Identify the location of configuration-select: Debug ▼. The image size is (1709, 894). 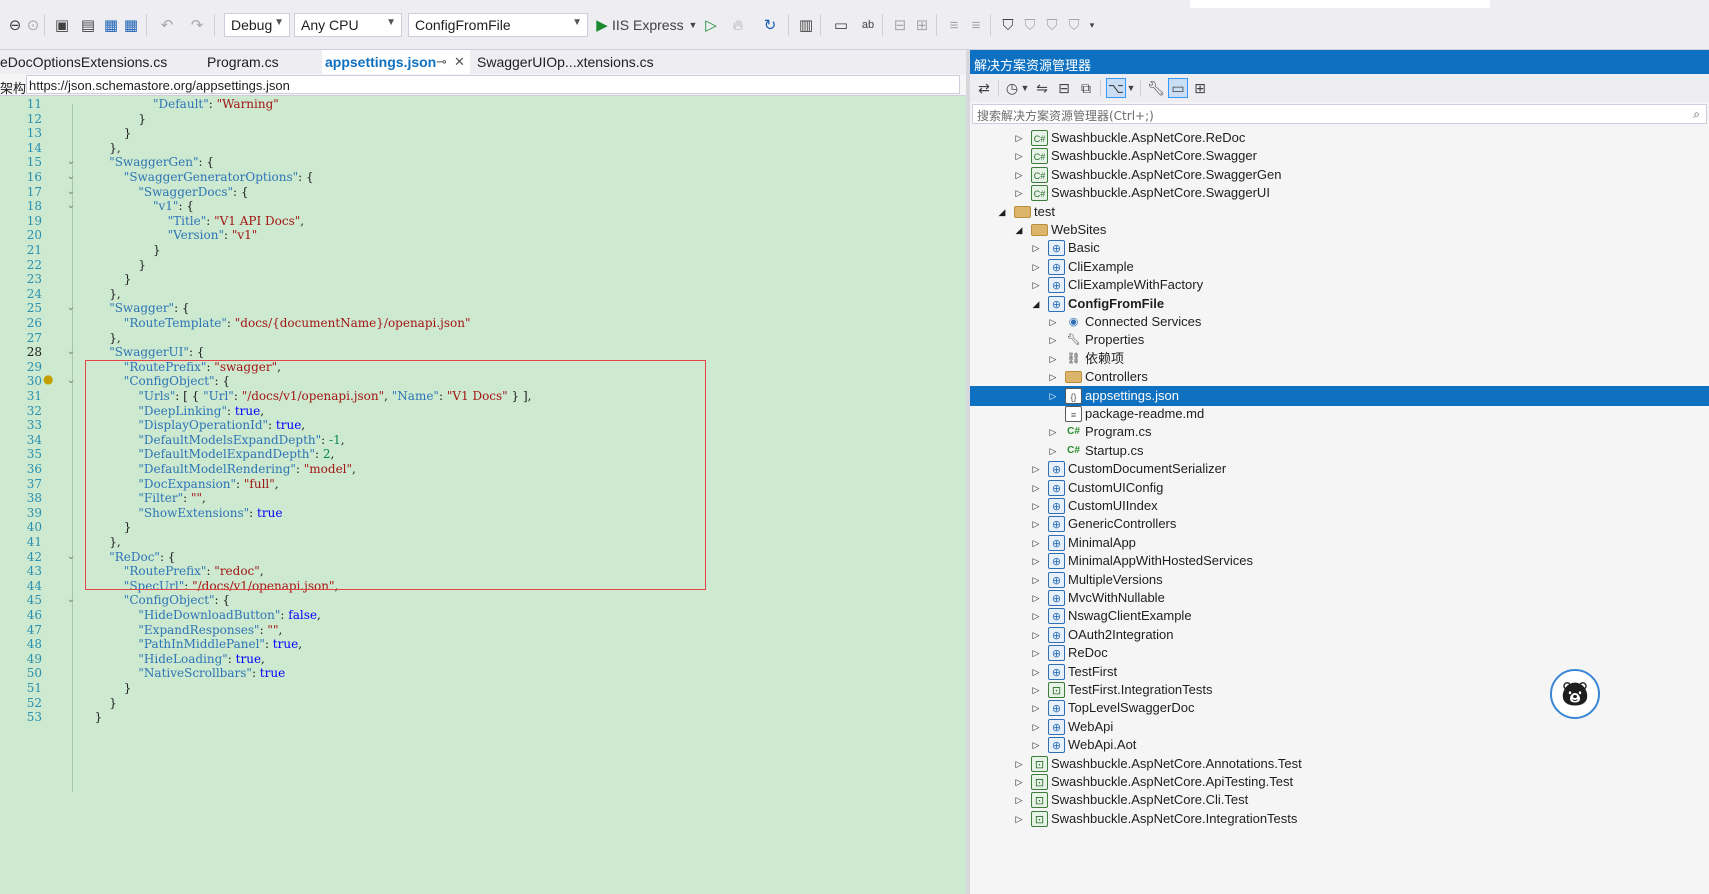
(257, 25).